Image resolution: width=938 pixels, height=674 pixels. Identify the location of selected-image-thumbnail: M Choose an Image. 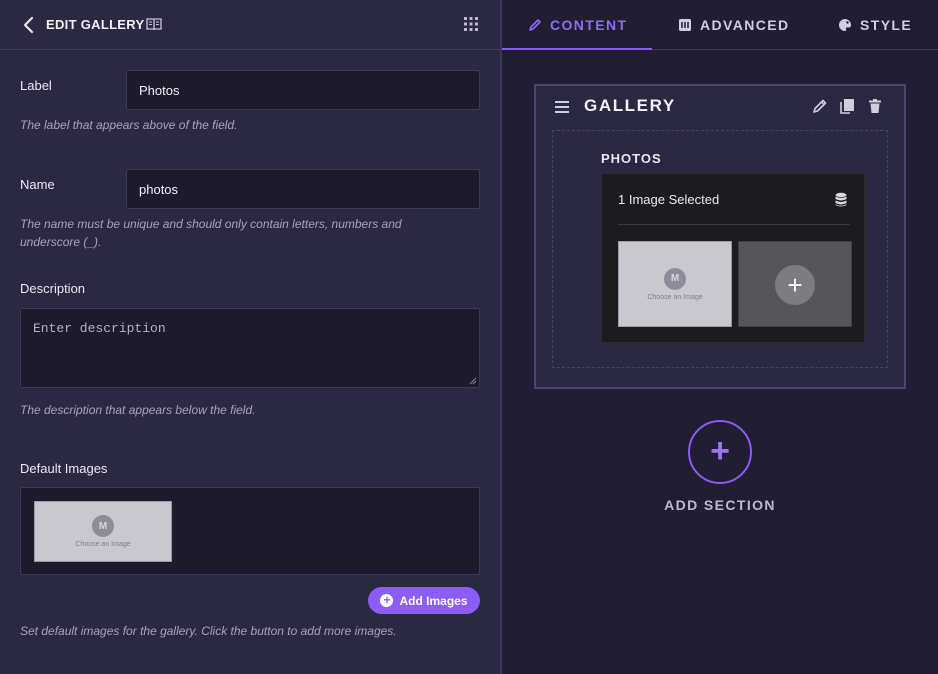
(675, 284).